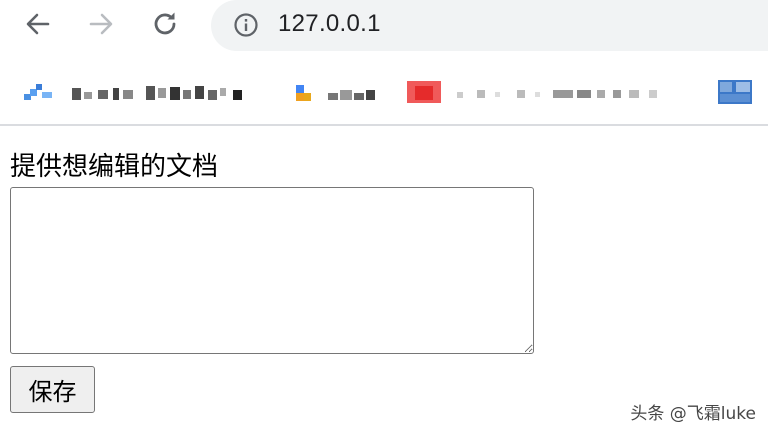  I want to click on watermark: 头条 @飞霜luke, so click(693, 414).